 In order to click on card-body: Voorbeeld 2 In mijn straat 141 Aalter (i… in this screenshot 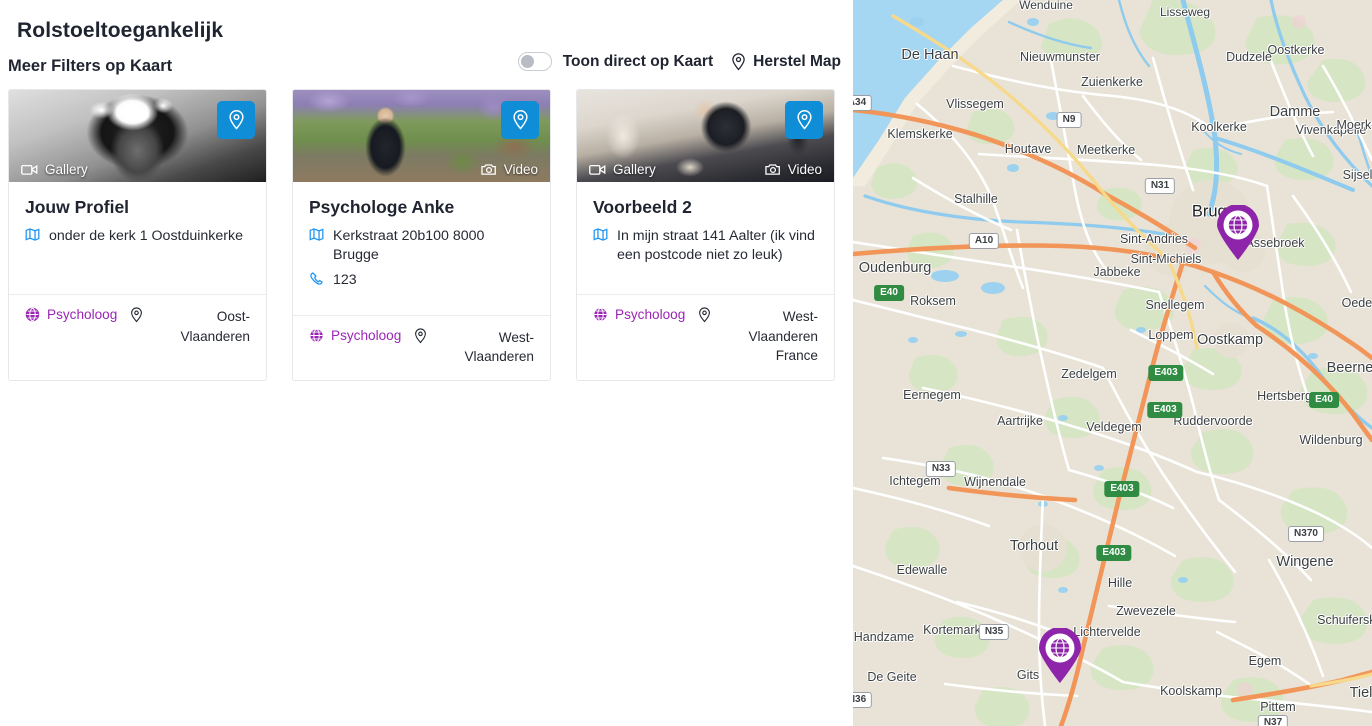, I will do `click(705, 238)`.